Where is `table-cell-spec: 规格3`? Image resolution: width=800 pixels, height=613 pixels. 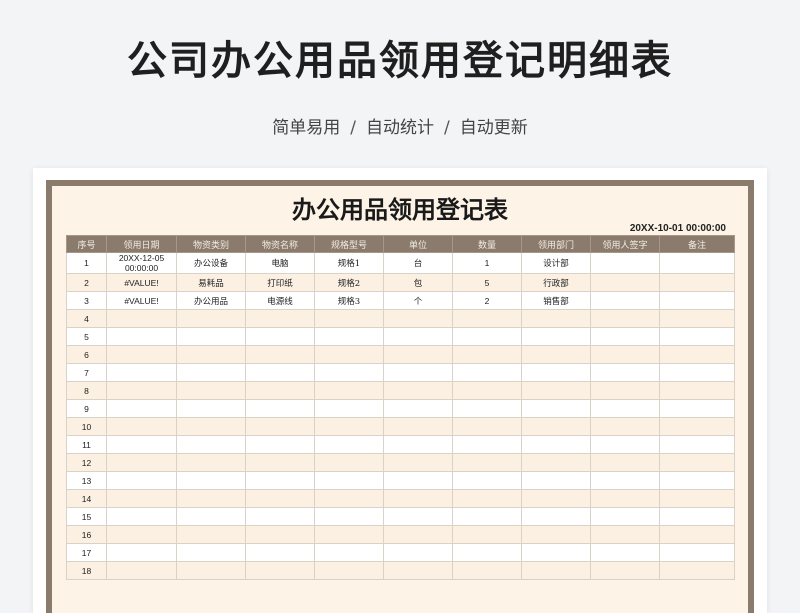
table-cell-spec: 规格3 is located at coordinates (349, 300).